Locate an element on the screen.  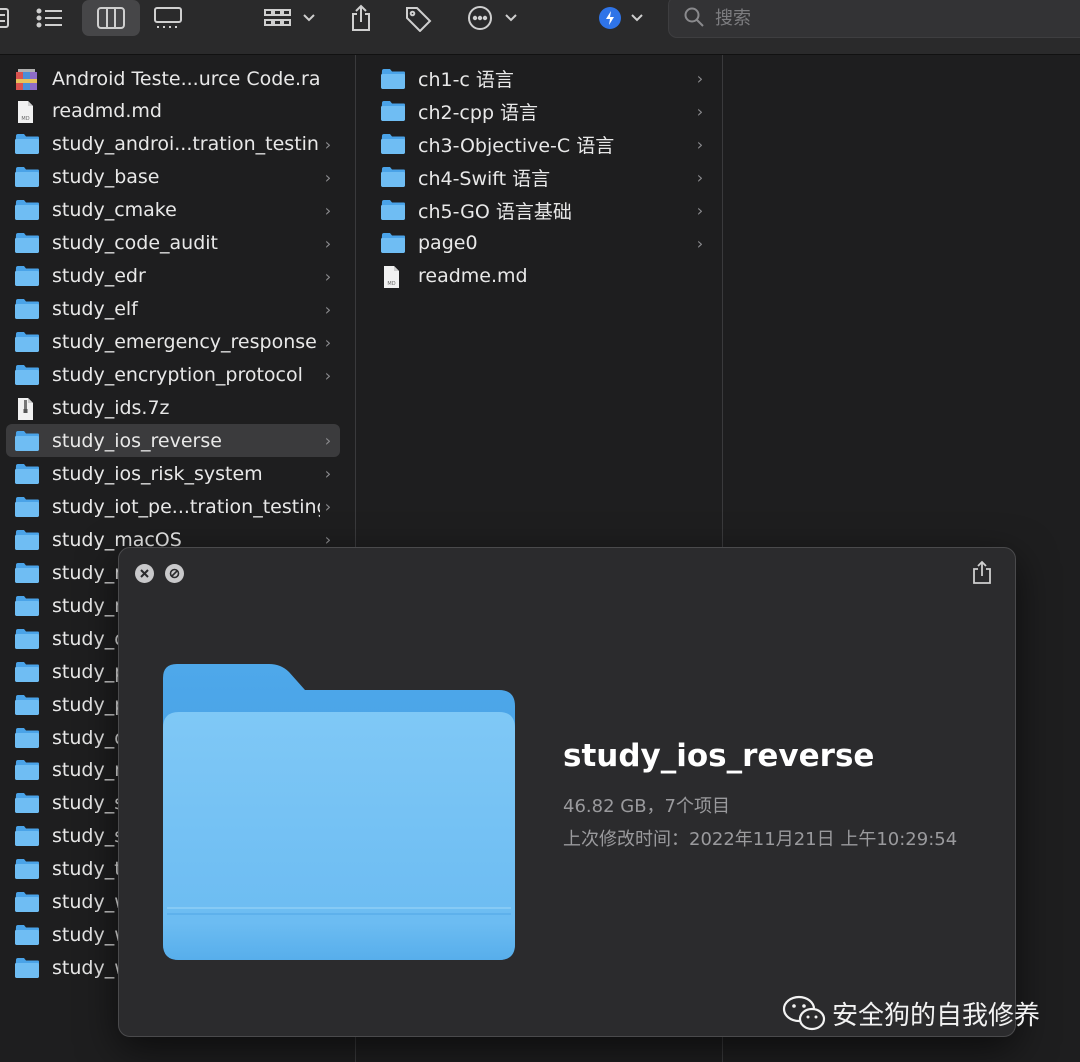
item-label: study_ids.7z is located at coordinates (111, 408).